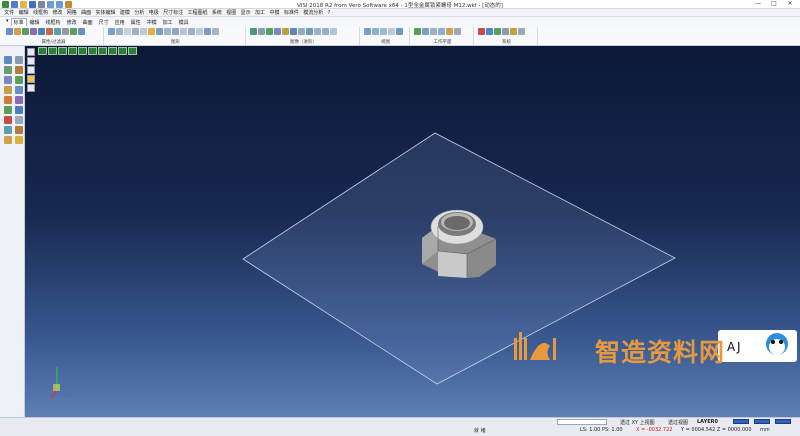  I want to click on landscape-icon, so click(269, 31).